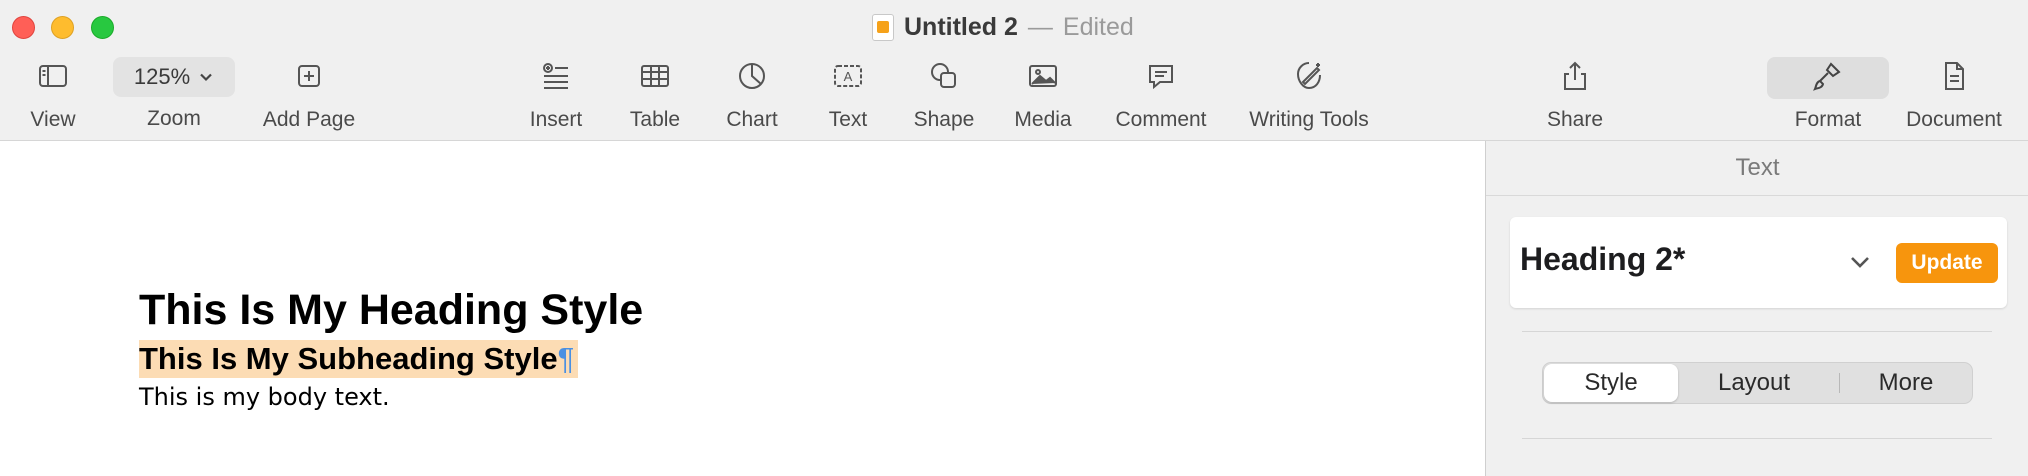  I want to click on view-label: View, so click(53, 119).